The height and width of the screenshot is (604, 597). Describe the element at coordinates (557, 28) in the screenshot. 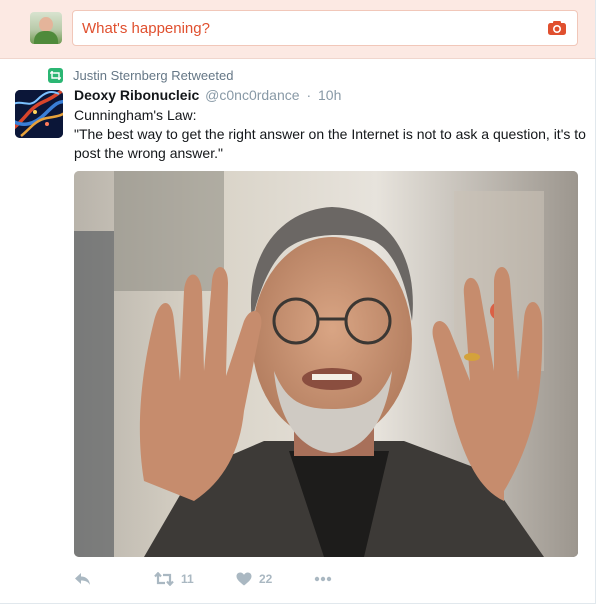

I see `camera-icon` at that location.